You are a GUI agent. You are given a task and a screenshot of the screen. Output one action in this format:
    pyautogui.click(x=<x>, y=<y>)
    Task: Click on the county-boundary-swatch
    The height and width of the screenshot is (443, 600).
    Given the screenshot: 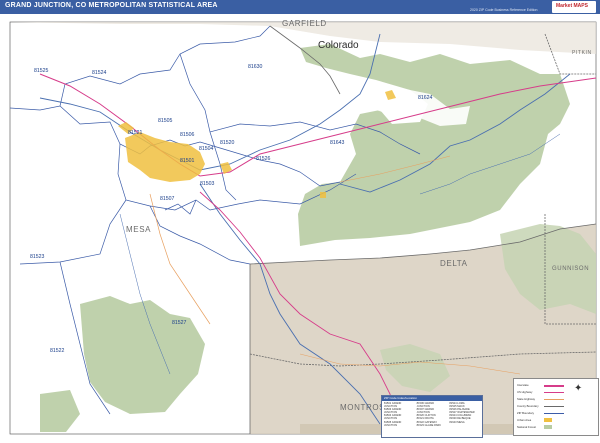 What is the action you would take?
    pyautogui.click(x=554, y=406)
    